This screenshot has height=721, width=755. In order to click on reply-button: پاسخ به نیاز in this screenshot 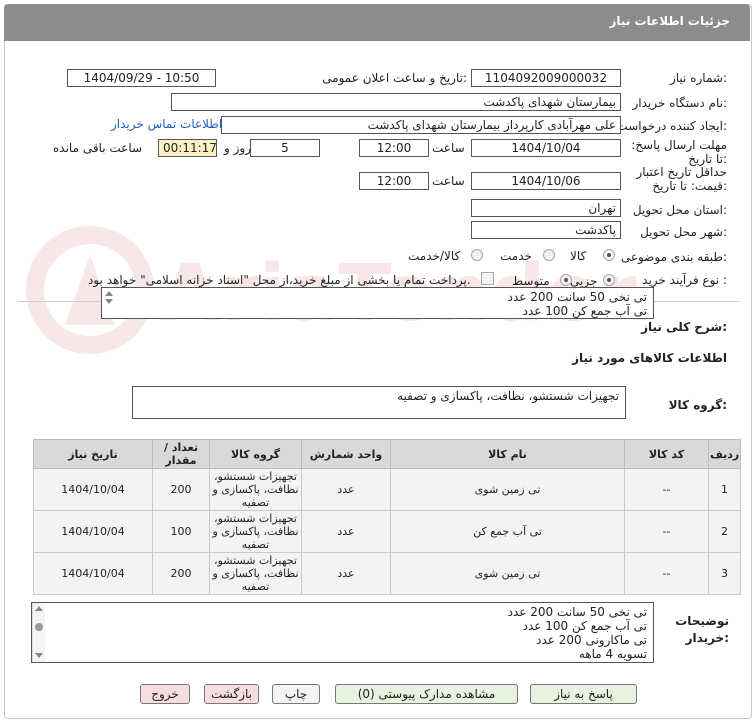, I will do `click(583, 694)`.